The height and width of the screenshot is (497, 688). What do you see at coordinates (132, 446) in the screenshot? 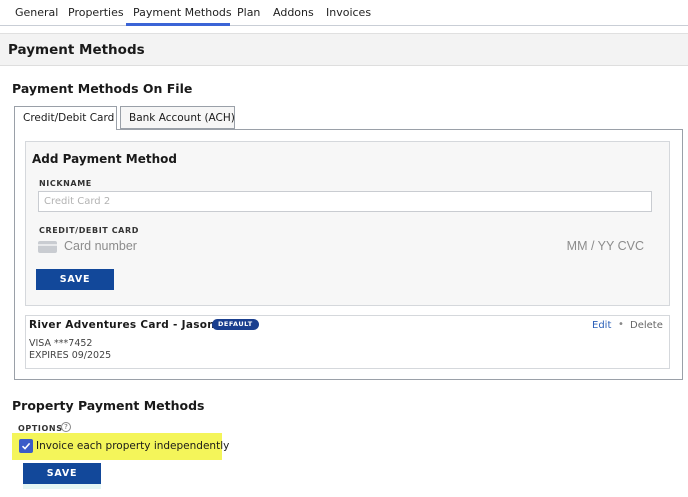
I see `invoice-independently-label: Invoice each property independently` at bounding box center [132, 446].